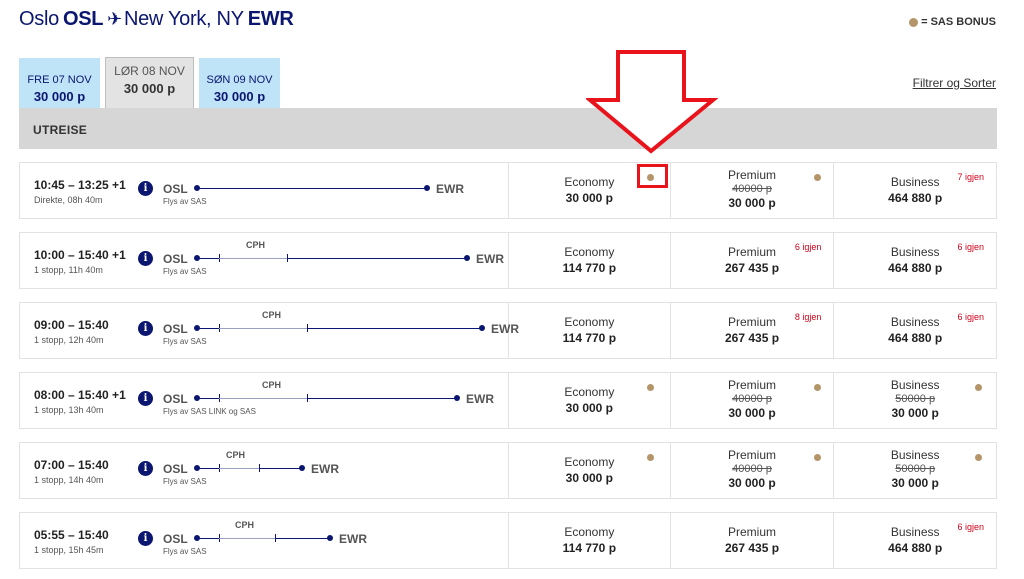 The width and height of the screenshot is (1024, 579). Describe the element at coordinates (915, 385) in the screenshot. I see `fare-class-label: Business` at that location.